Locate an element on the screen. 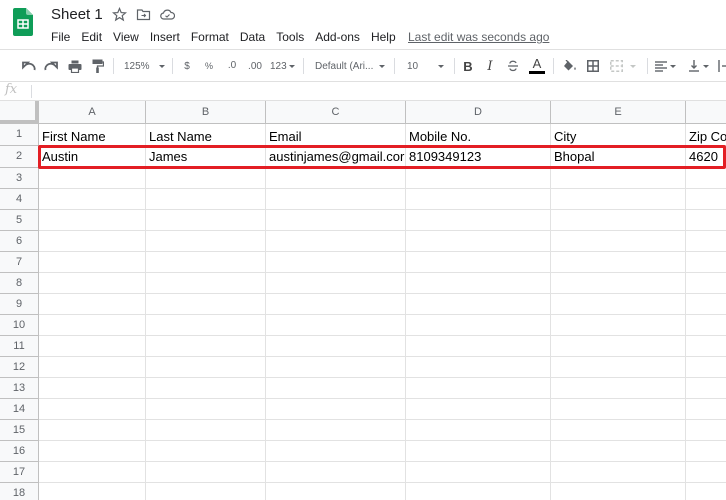  menu-format: Format is located at coordinates (210, 37).